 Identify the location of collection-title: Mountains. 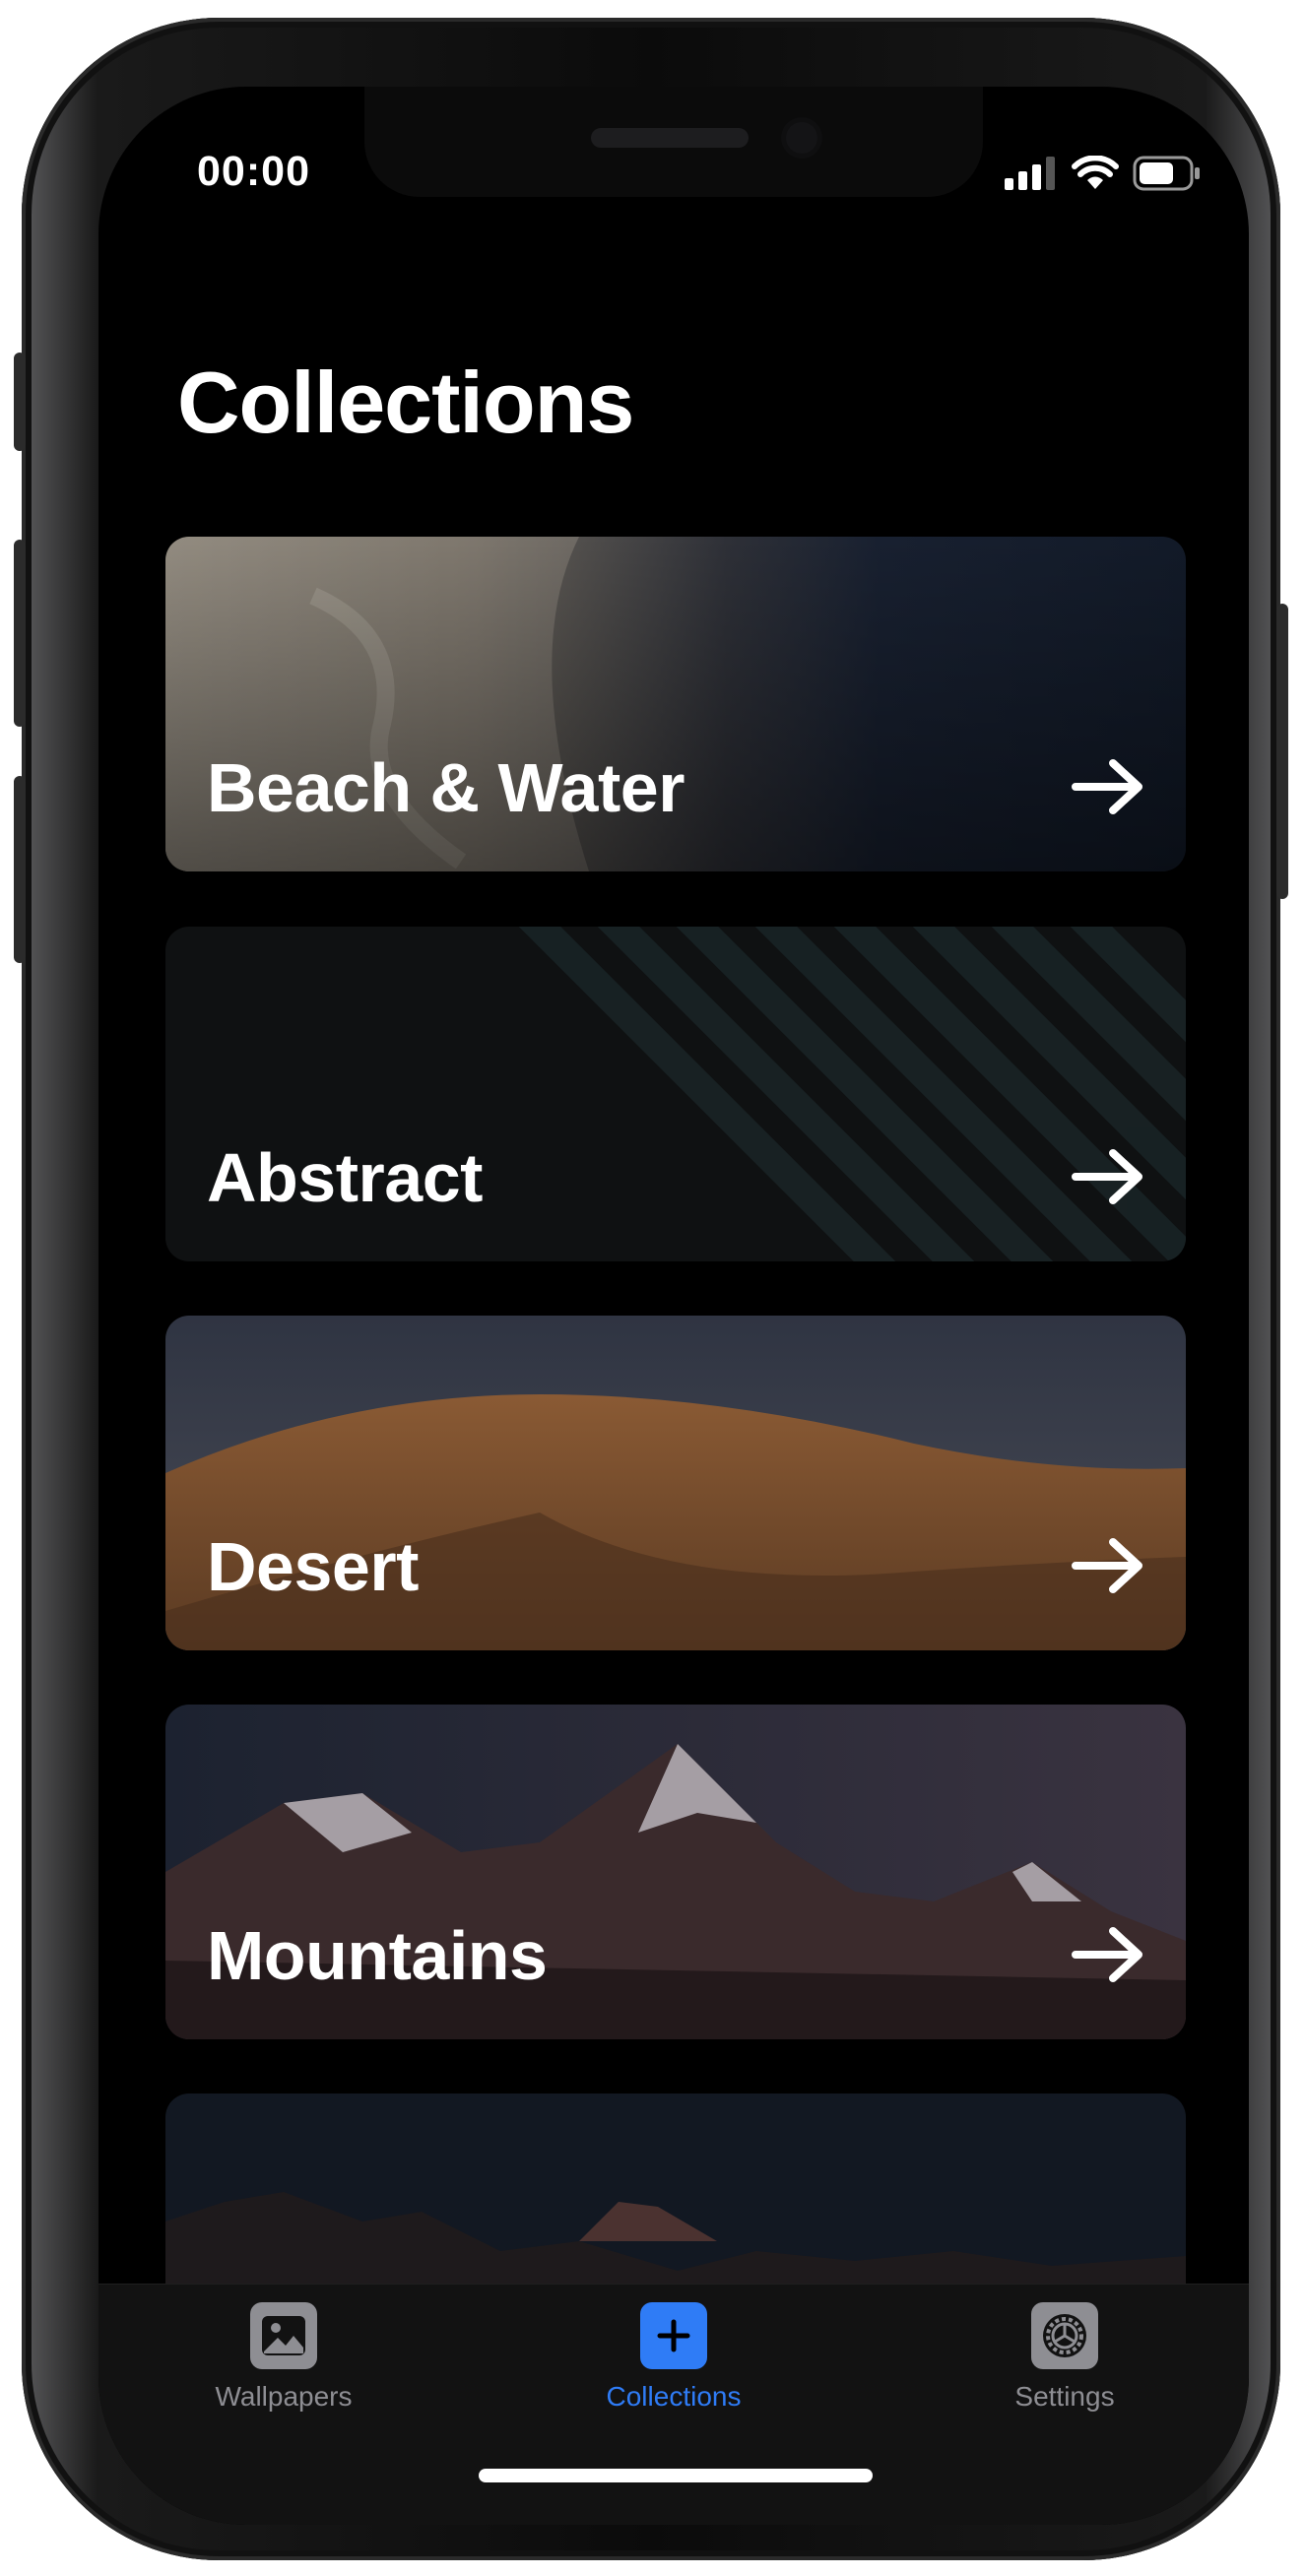
(377, 1955).